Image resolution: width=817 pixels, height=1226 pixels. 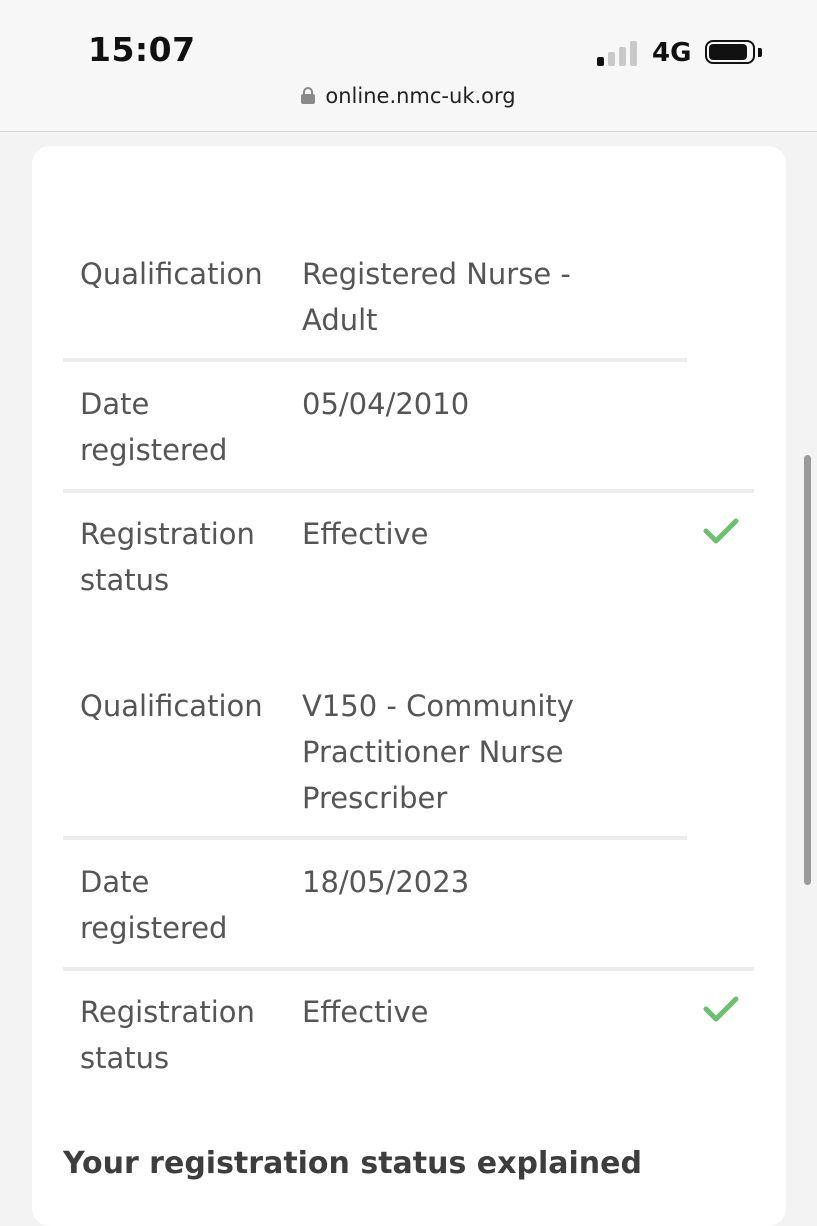 I want to click on qualification-value: Registered Nurse - Adult, so click(x=436, y=297).